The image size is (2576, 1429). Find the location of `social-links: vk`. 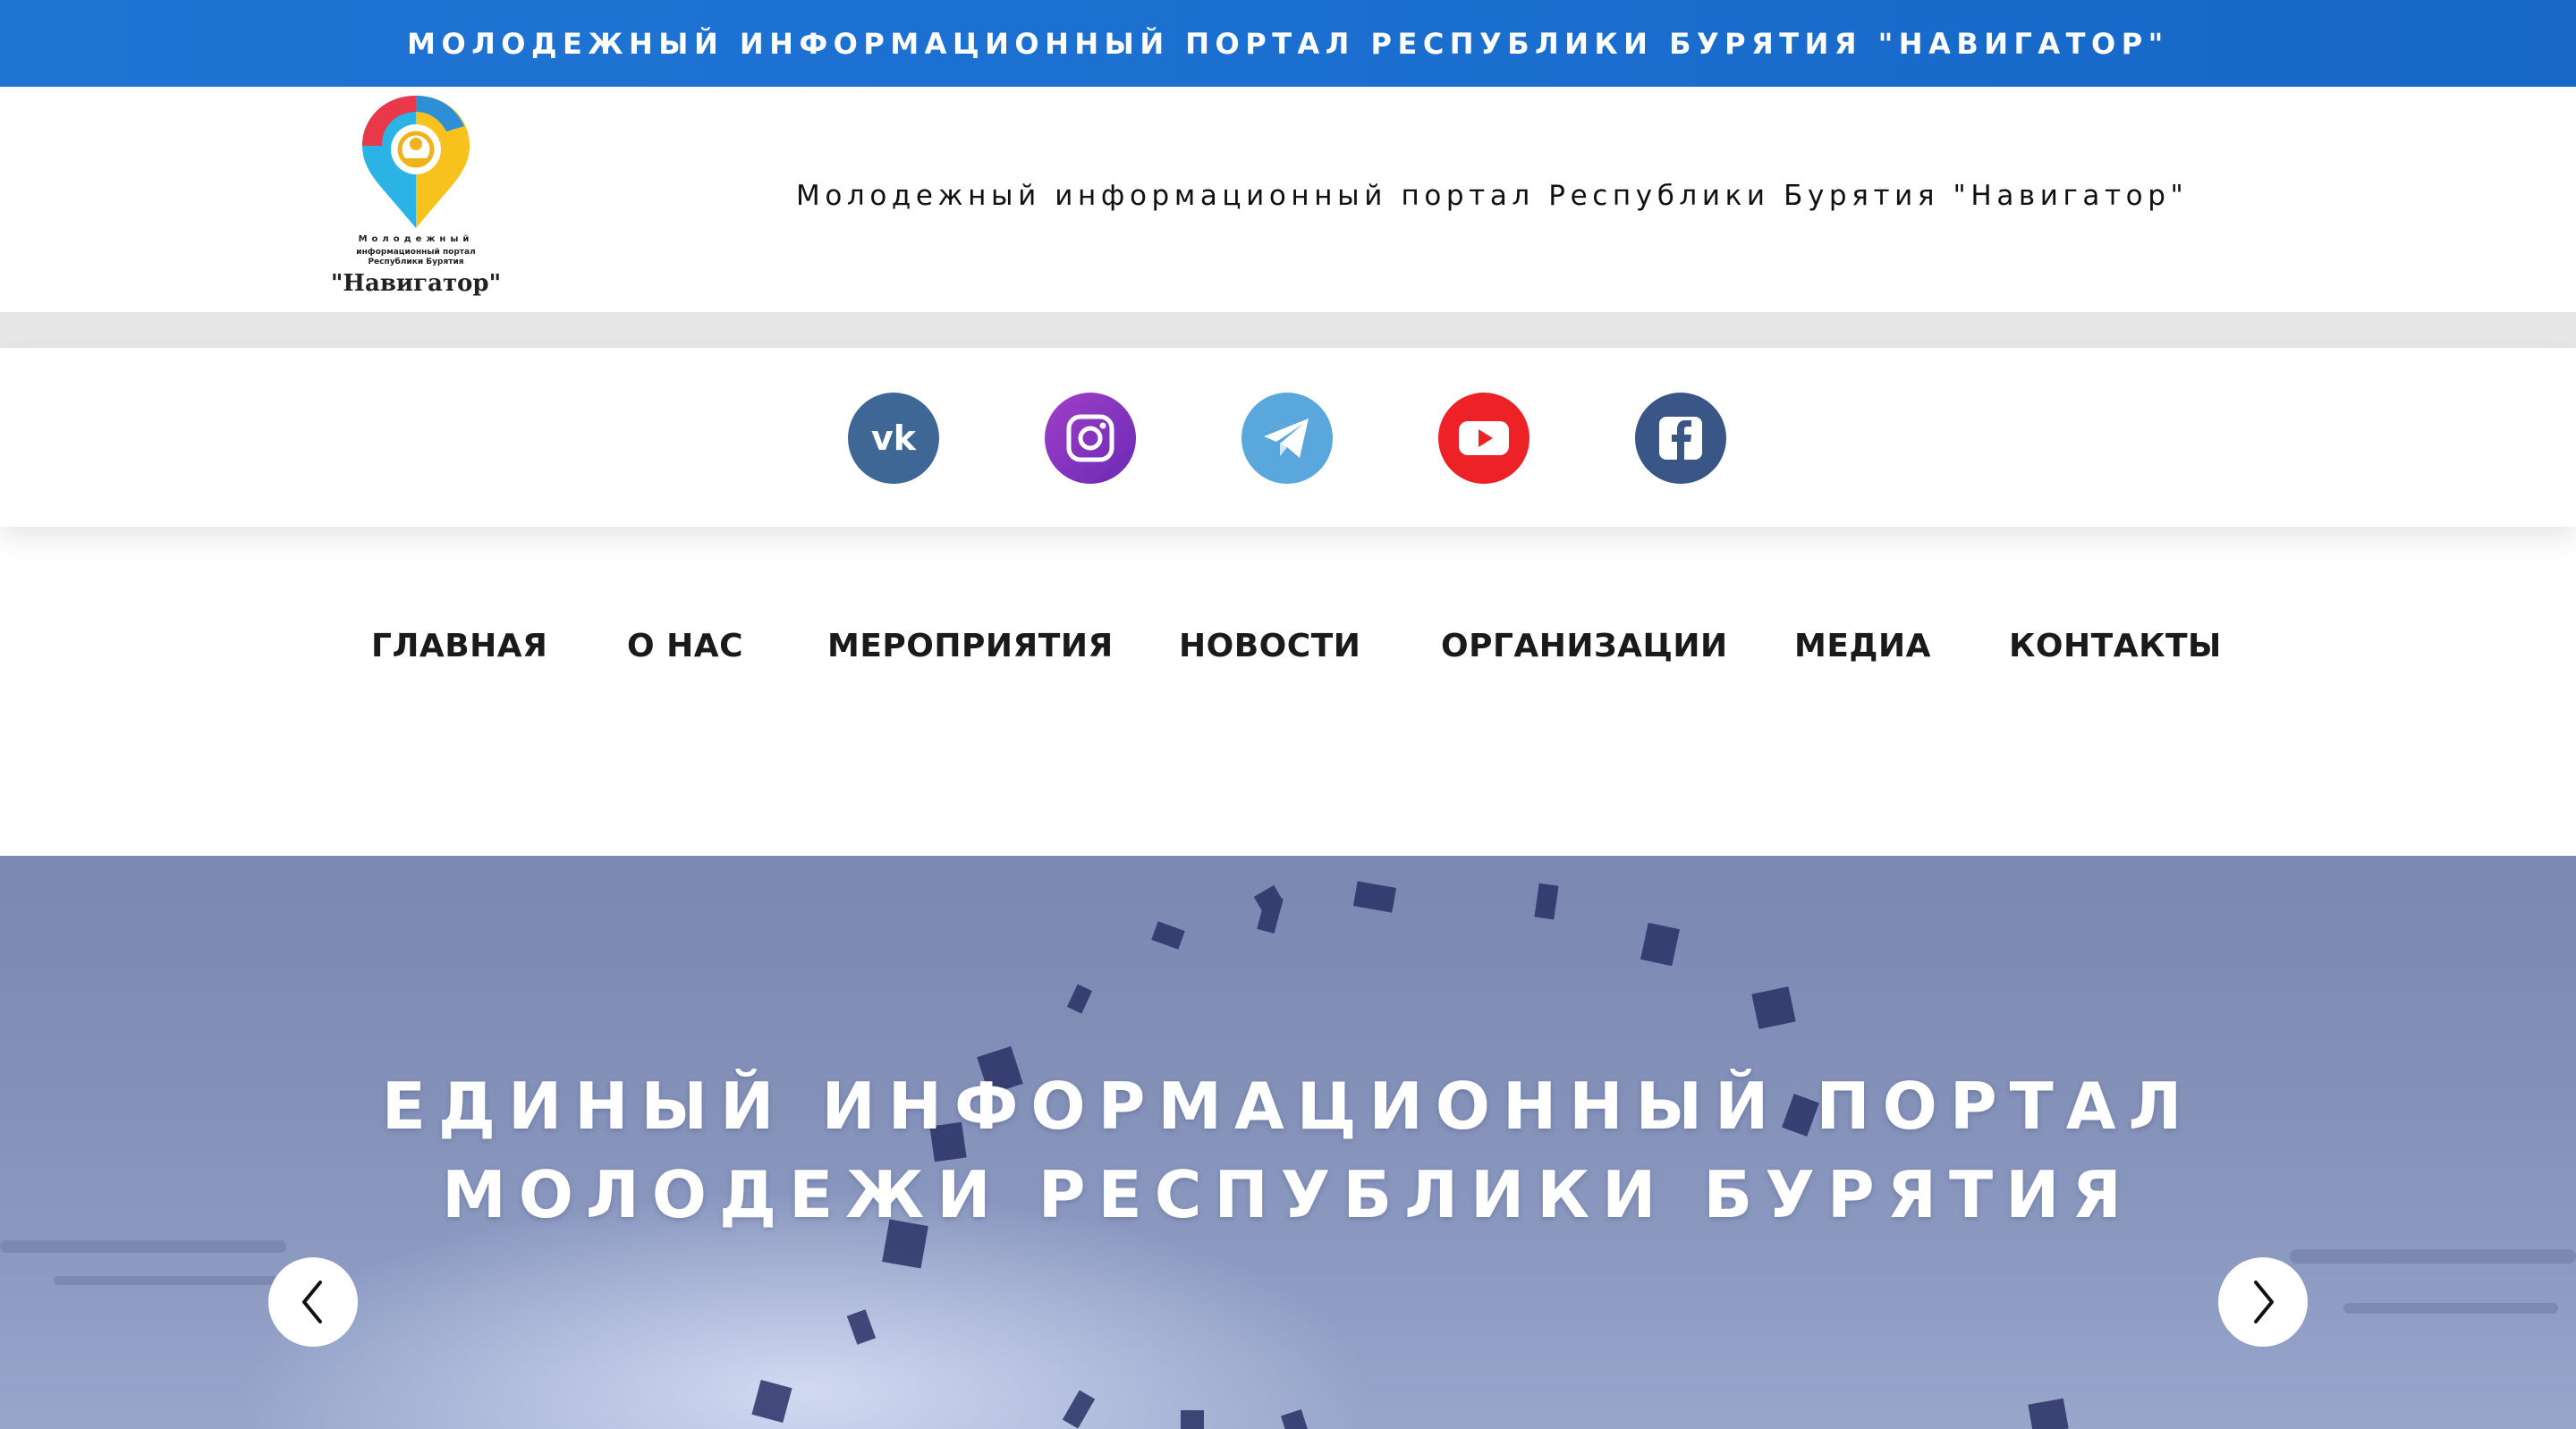

social-links: vk is located at coordinates (1288, 437).